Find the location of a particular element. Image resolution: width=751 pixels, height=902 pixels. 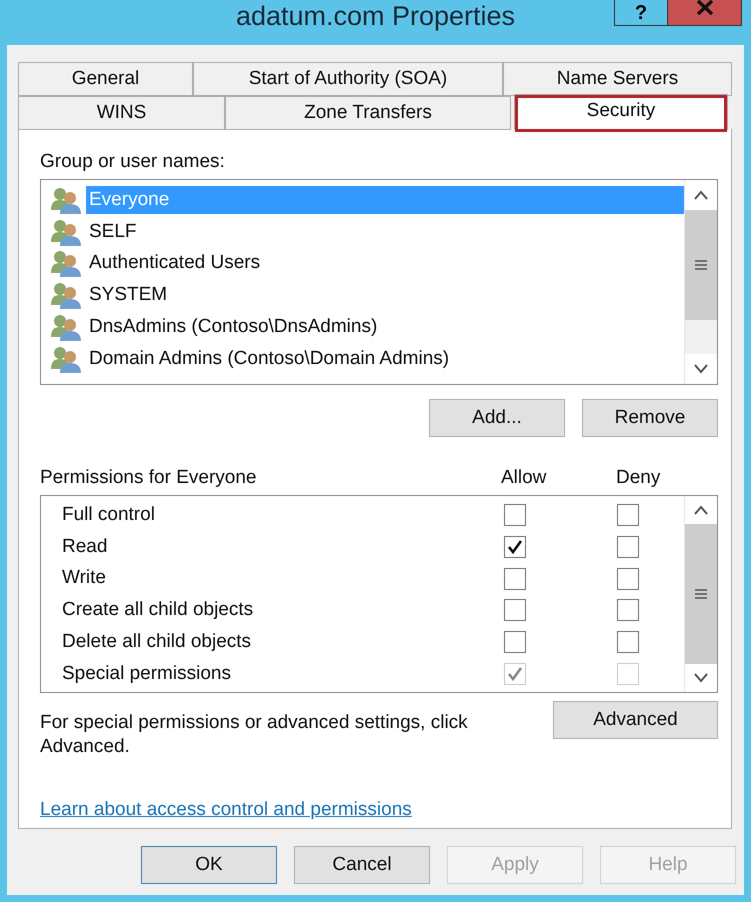

permission-name: Delete all child objects is located at coordinates (157, 642).